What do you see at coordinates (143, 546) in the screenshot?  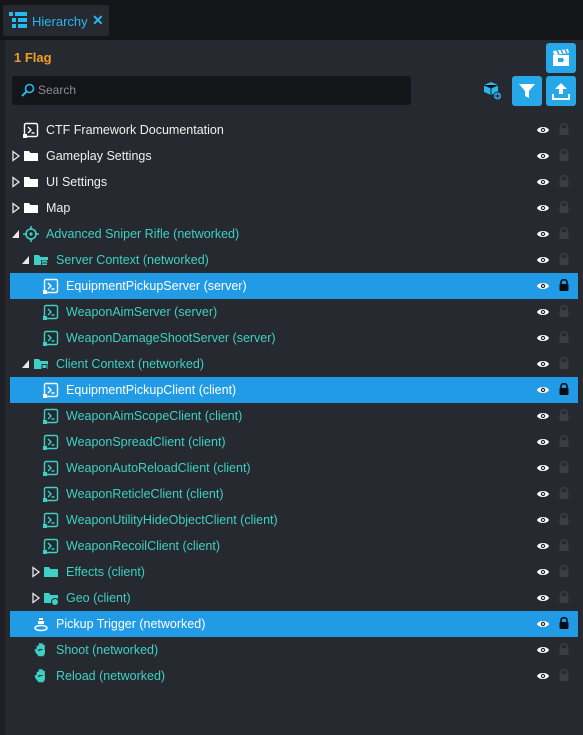 I see `tree-row-label: WeaponRecoilClient (client)` at bounding box center [143, 546].